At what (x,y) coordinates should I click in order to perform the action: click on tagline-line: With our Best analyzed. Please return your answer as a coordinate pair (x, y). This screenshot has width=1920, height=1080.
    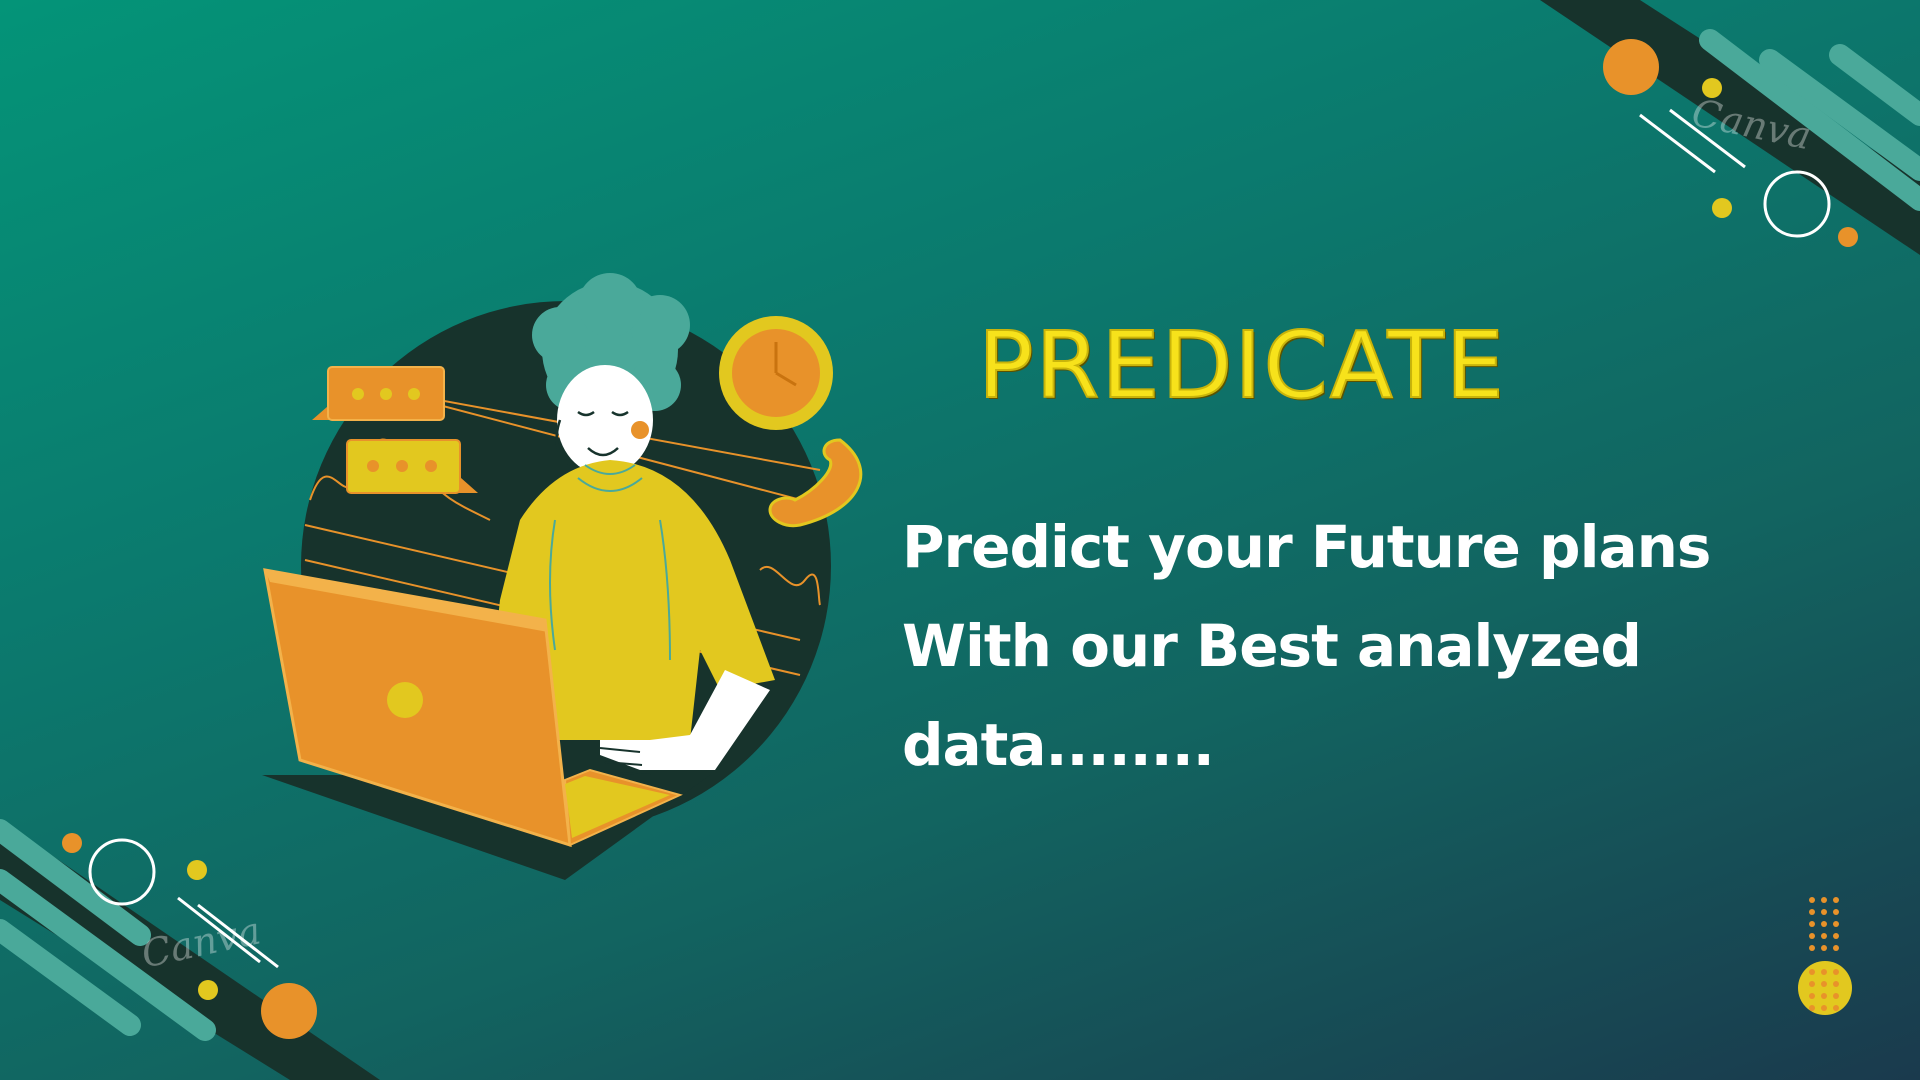
    Looking at the image, I should click on (1272, 646).